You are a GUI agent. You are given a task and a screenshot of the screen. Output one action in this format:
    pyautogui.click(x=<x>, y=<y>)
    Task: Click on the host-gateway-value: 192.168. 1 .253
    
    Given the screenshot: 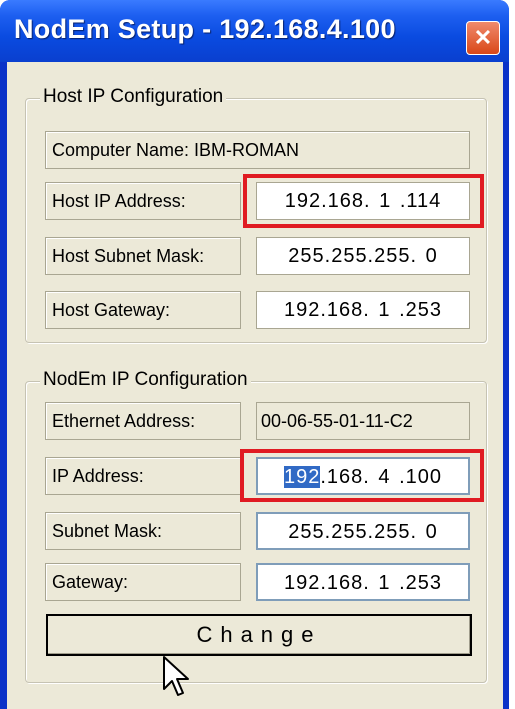 What is the action you would take?
    pyautogui.click(x=363, y=310)
    